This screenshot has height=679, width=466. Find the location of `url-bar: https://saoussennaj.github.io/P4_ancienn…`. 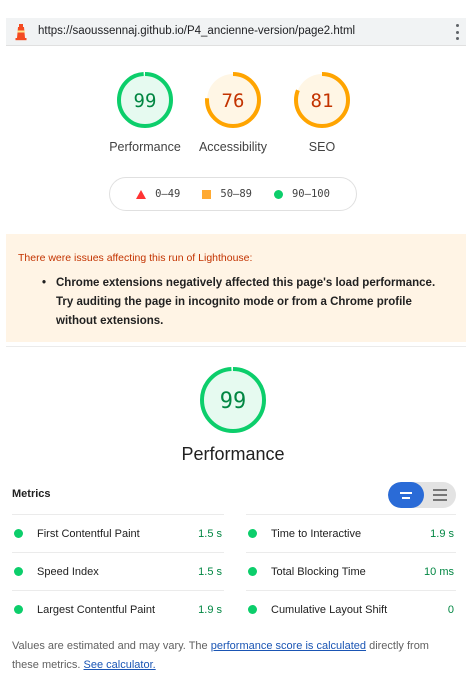

url-bar: https://saoussennaj.github.io/P4_ancienn… is located at coordinates (236, 32).